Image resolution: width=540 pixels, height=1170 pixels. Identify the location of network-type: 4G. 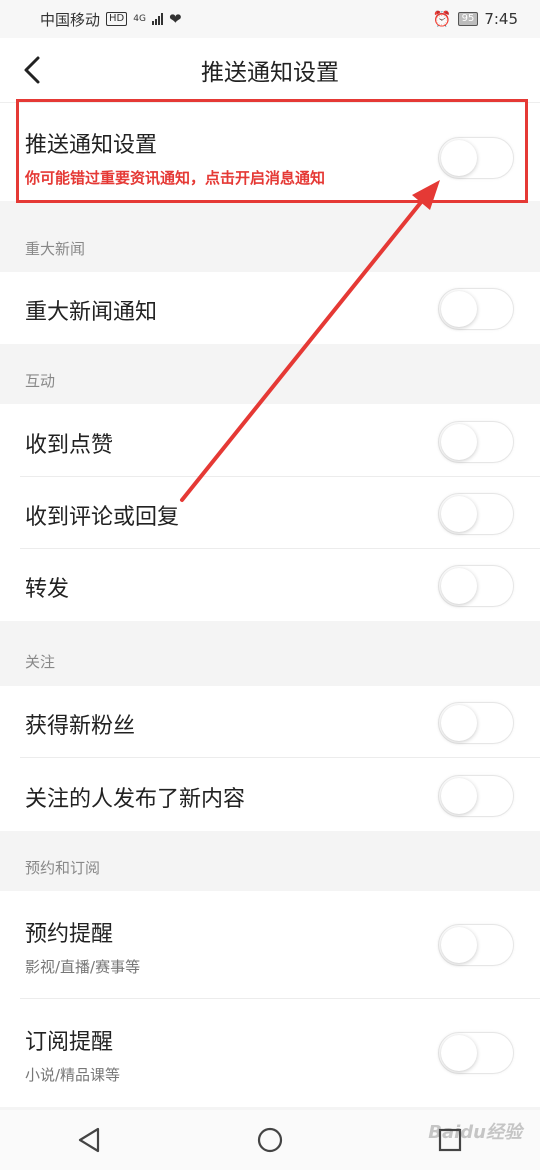
(139, 18).